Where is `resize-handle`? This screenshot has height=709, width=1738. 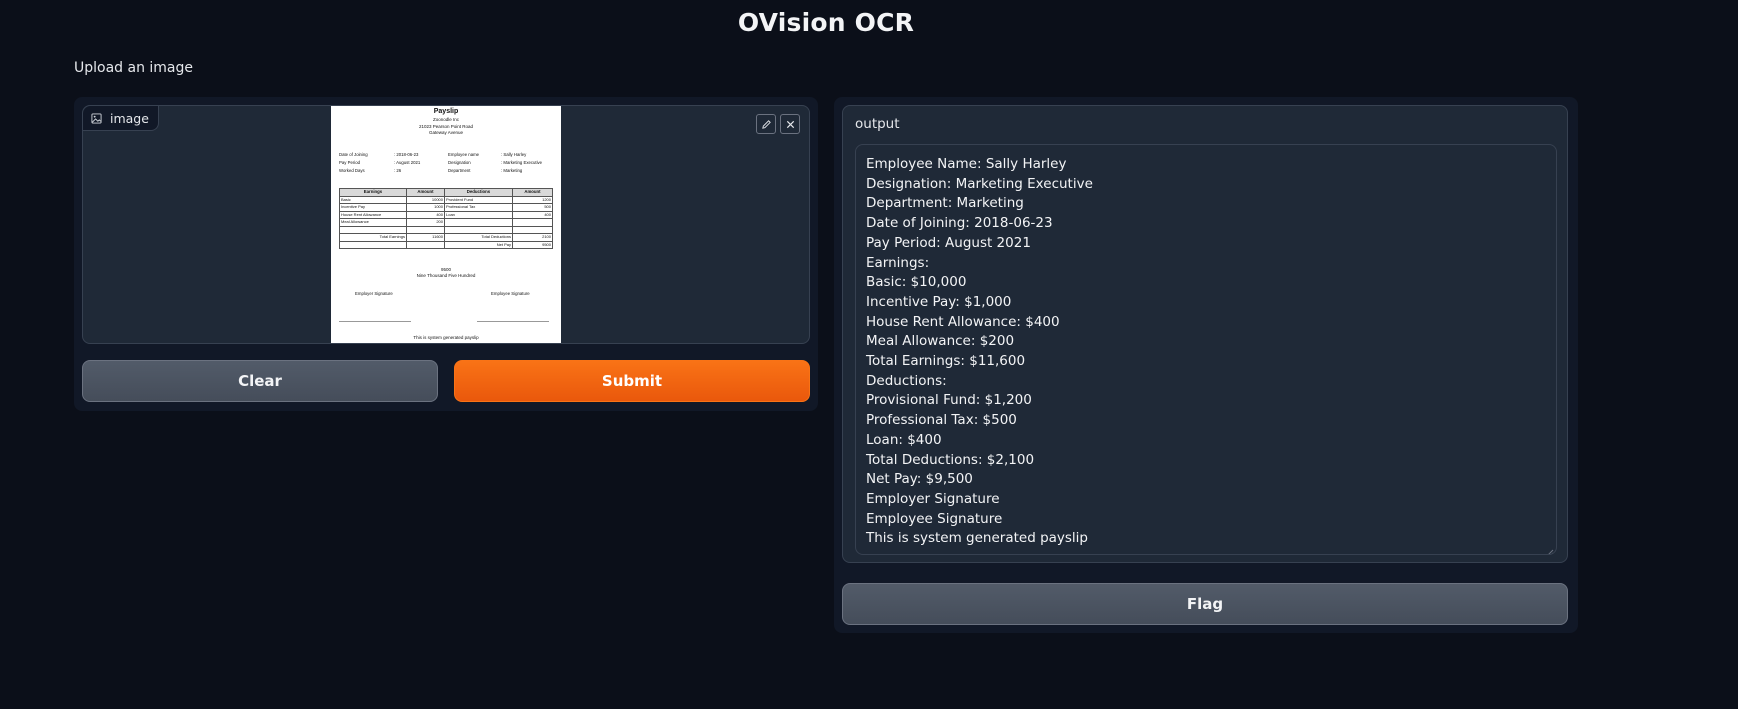 resize-handle is located at coordinates (1550, 549).